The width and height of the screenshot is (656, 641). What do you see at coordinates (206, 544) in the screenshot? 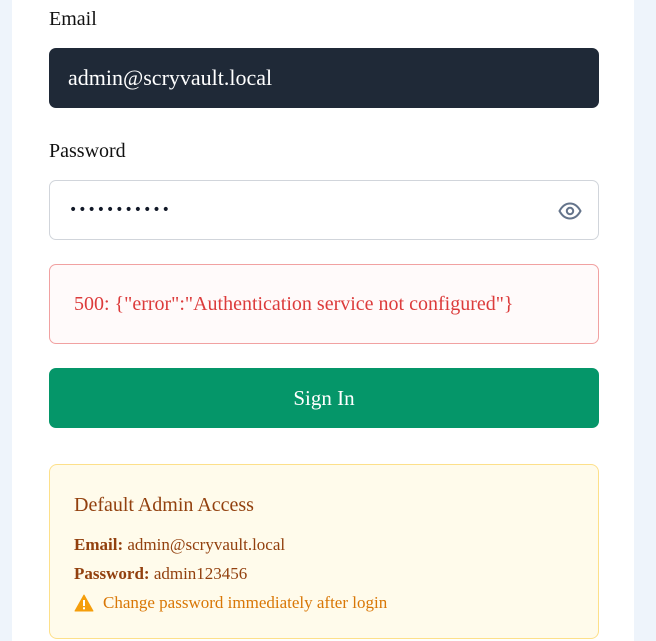
I see `notice-email-value: admin@scryvault.local` at bounding box center [206, 544].